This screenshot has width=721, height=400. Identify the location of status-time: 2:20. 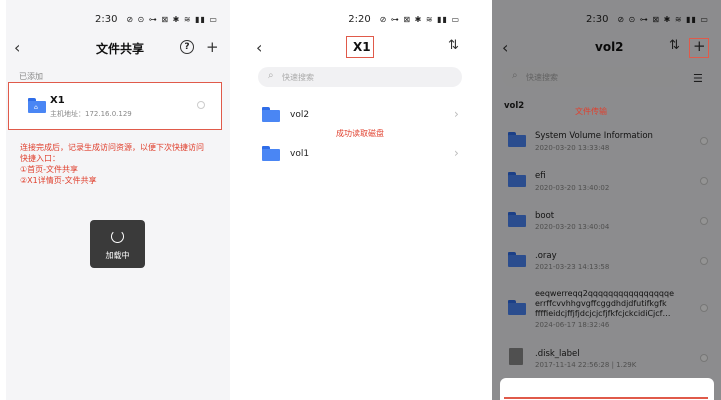
(359, 19).